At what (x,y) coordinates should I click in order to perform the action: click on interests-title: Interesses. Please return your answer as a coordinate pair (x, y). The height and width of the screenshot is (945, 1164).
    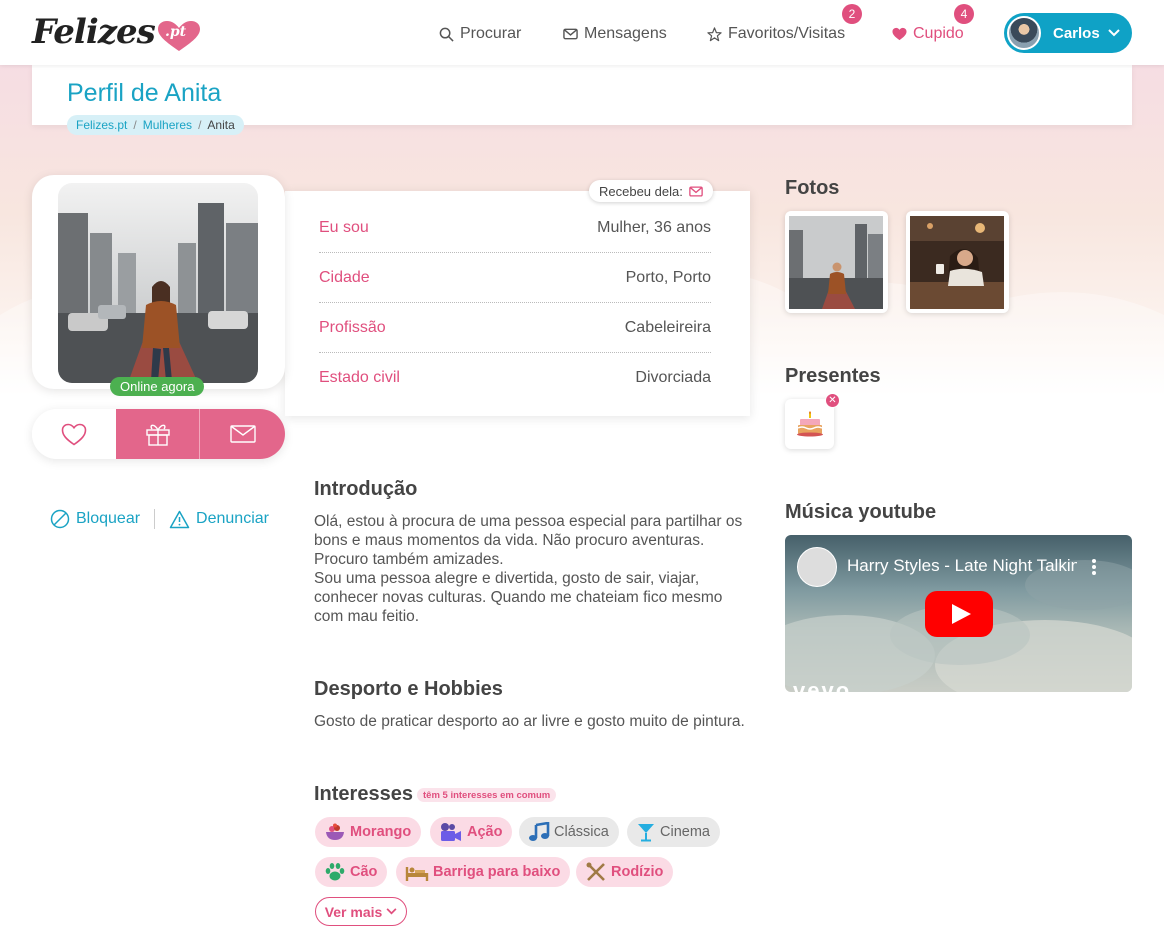
    Looking at the image, I should click on (363, 794).